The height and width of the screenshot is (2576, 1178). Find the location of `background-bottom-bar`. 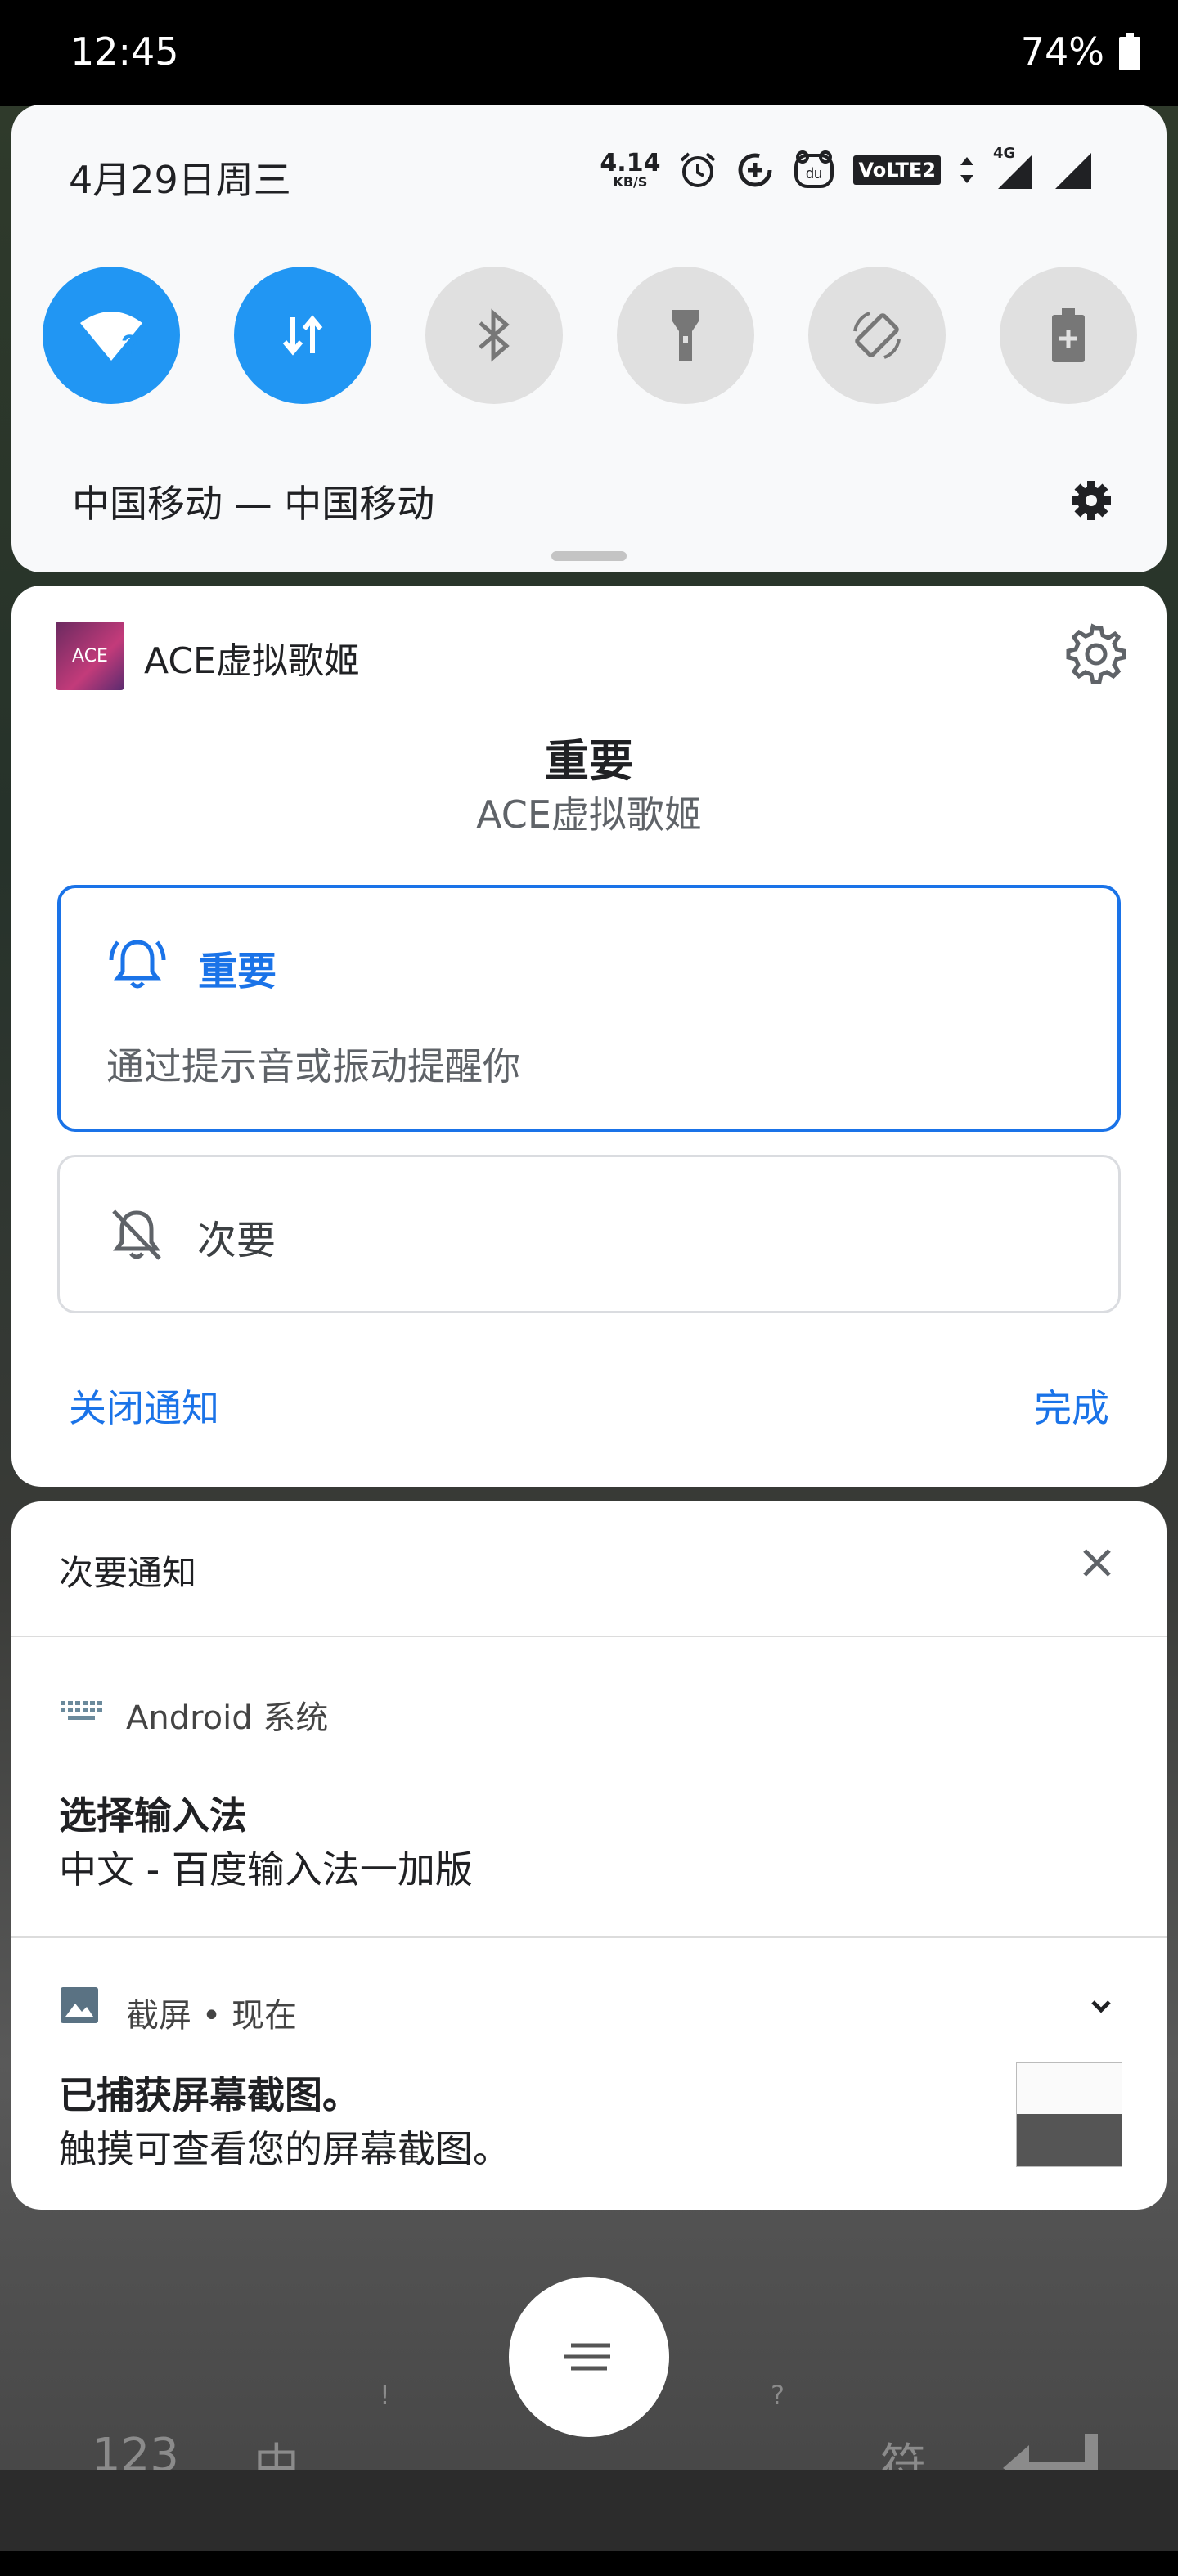

background-bottom-bar is located at coordinates (589, 2511).